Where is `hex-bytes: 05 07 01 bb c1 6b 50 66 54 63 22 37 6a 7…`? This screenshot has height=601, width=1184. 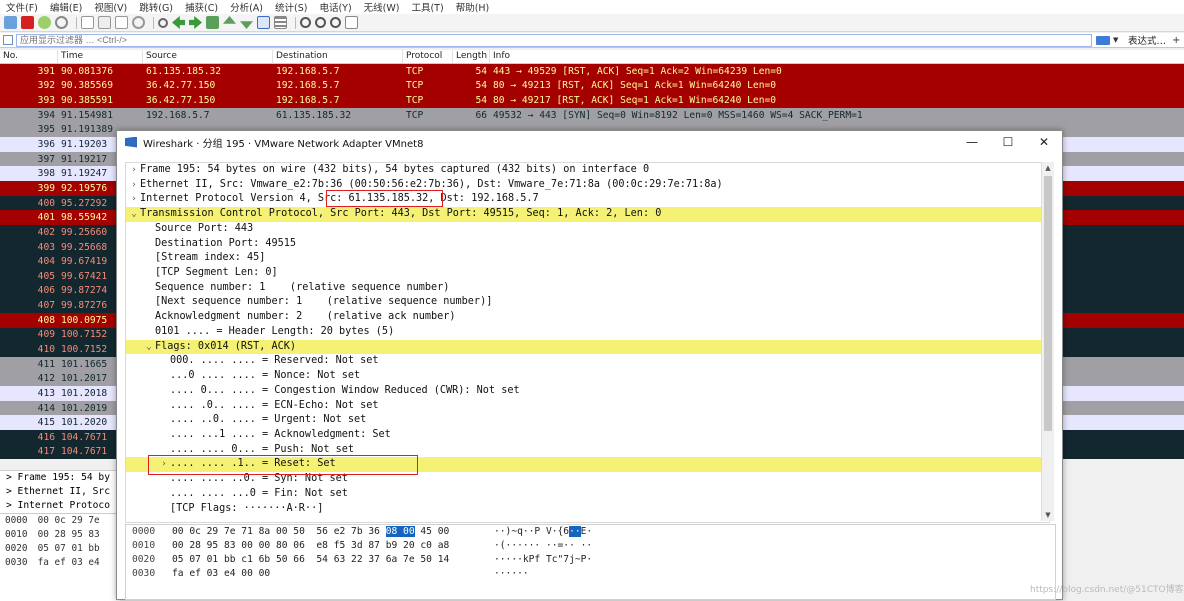 hex-bytes: 05 07 01 bb c1 6b 50 66 54 63 22 37 6a 7… is located at coordinates (329, 560).